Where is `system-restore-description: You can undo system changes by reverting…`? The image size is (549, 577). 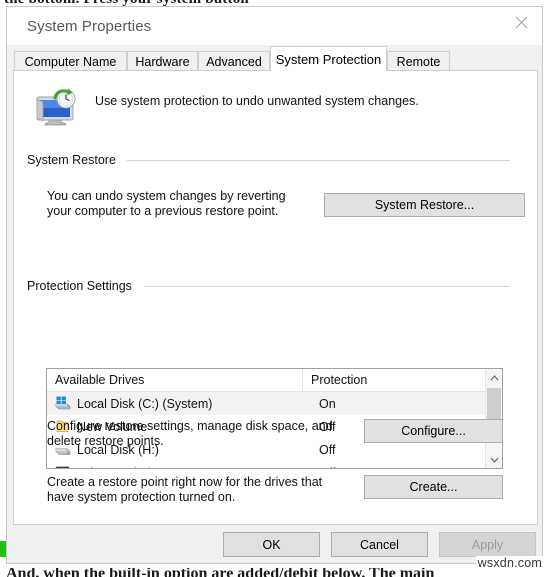
system-restore-description: You can undo system changes by reverting… is located at coordinates (166, 204).